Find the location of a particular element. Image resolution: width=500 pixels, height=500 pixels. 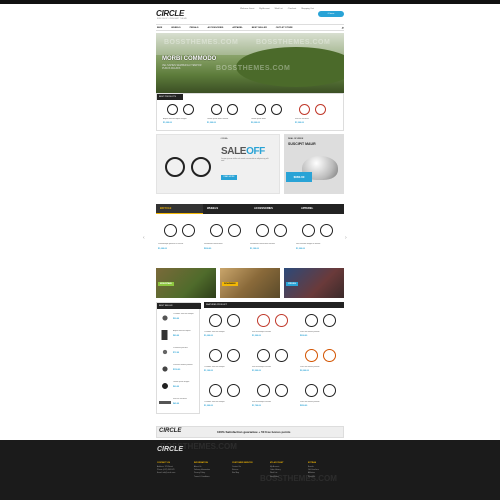

footer-link: Affiliates is located at coordinates (313, 473).